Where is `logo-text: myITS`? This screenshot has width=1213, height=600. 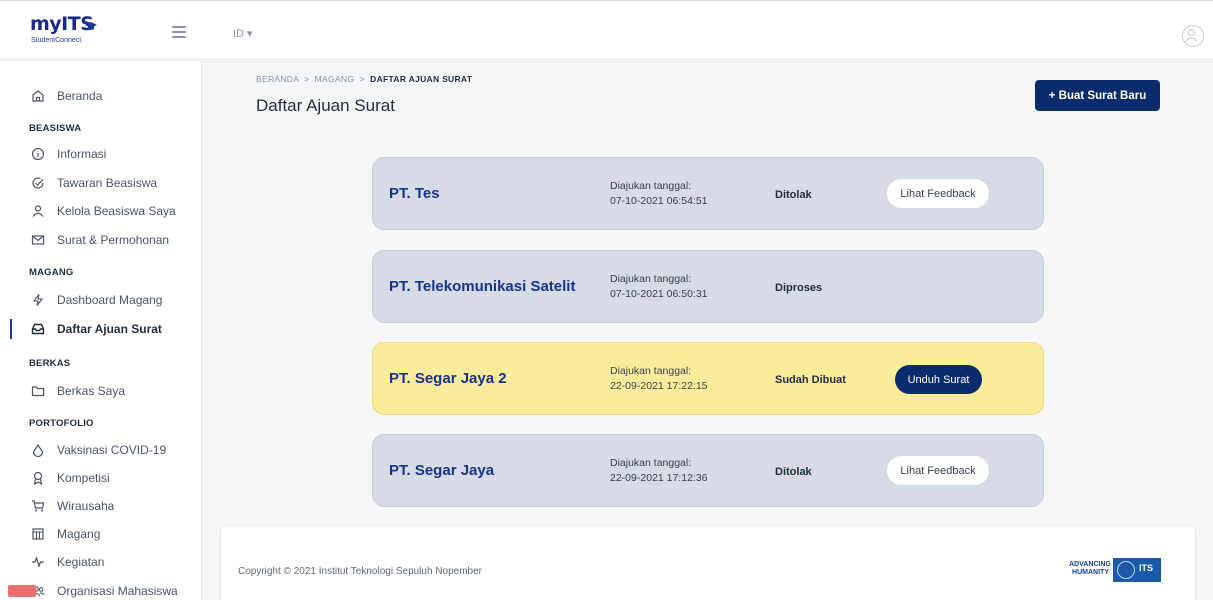 logo-text: myITS is located at coordinates (62, 24).